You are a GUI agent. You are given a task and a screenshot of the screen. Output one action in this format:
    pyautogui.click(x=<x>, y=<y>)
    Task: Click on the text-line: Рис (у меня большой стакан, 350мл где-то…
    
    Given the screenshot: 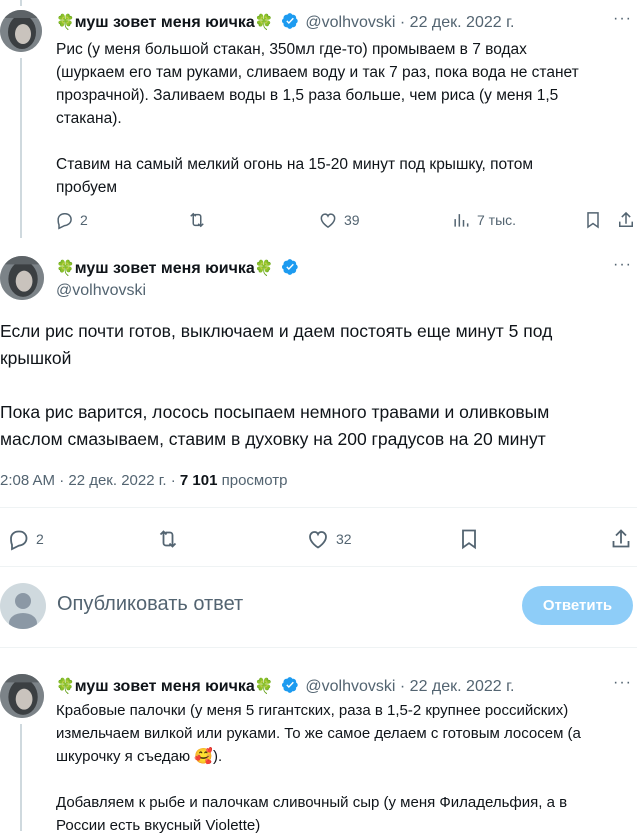 What is the action you would take?
    pyautogui.click(x=291, y=49)
    